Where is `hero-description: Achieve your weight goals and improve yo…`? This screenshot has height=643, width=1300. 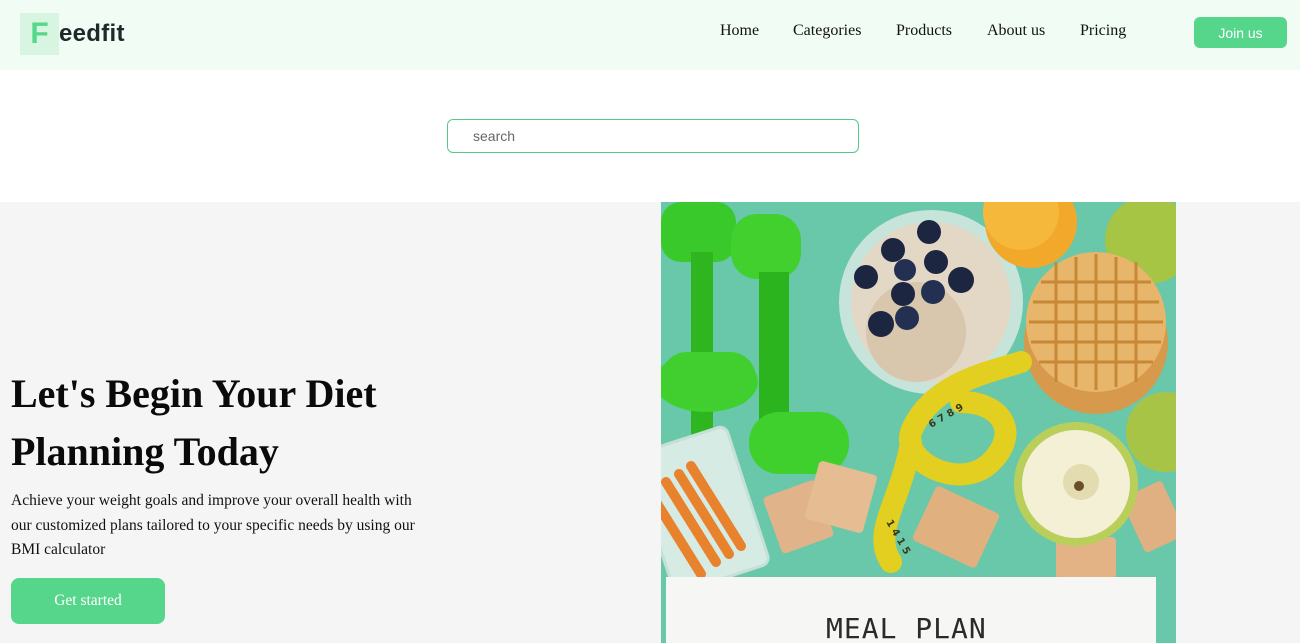 hero-description: Achieve your weight goals and improve yo… is located at coordinates (213, 525).